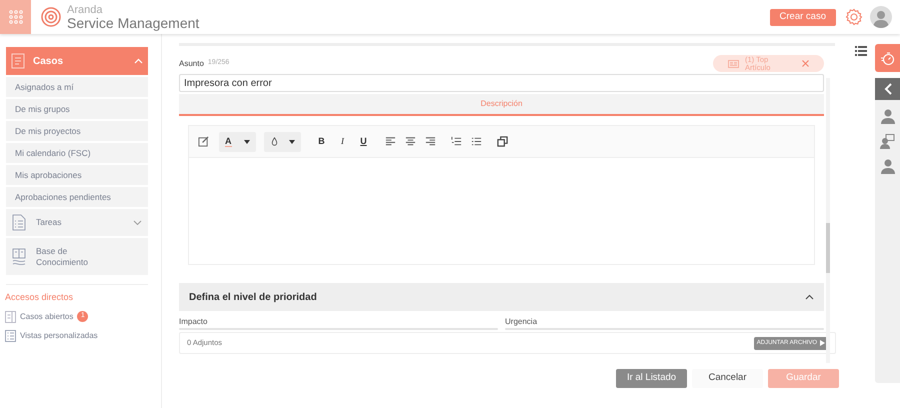 The width and height of the screenshot is (900, 408). I want to click on droplet-icon, so click(274, 141).